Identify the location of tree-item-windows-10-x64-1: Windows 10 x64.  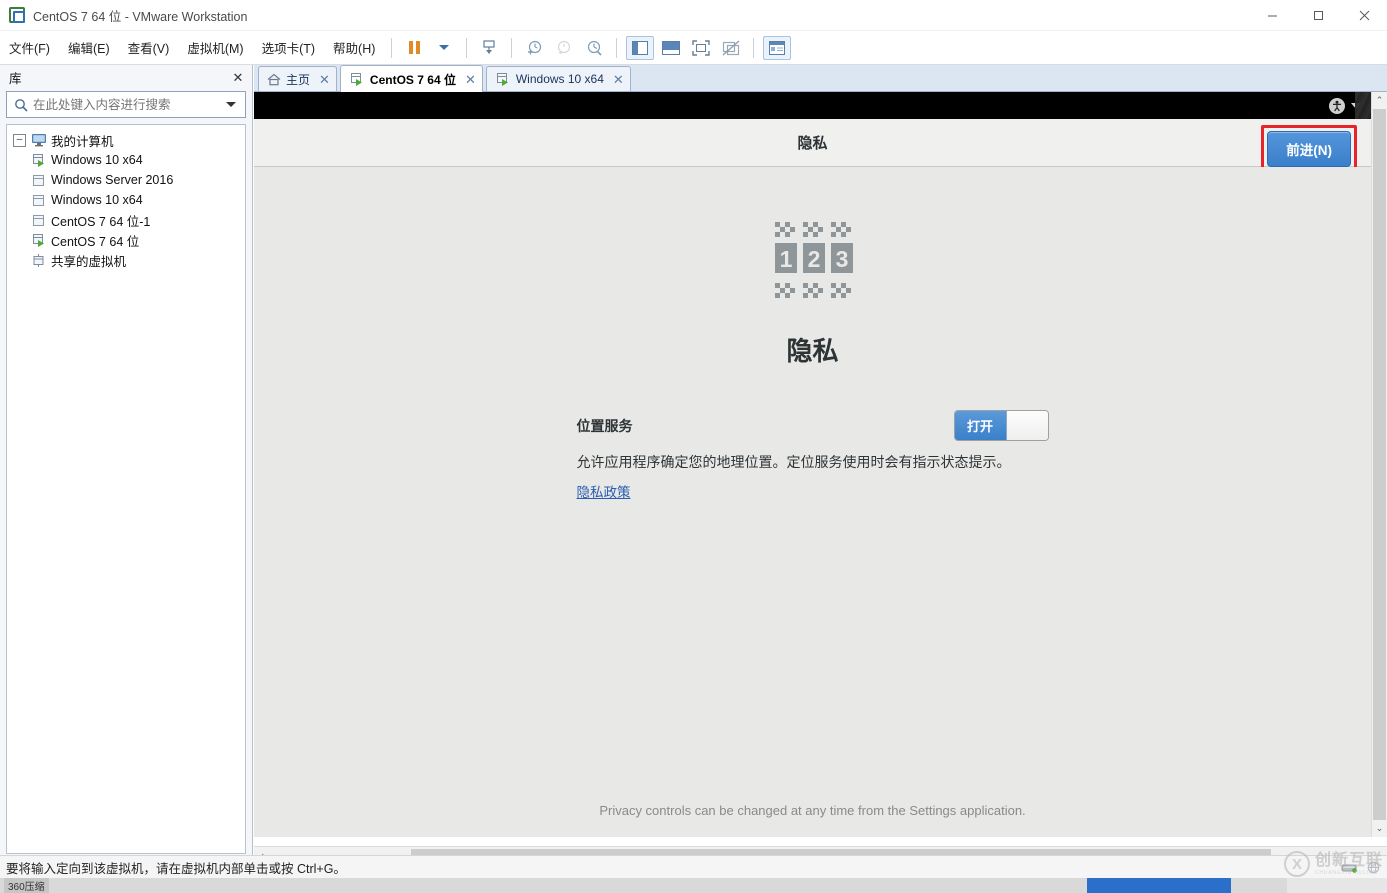
(126, 160).